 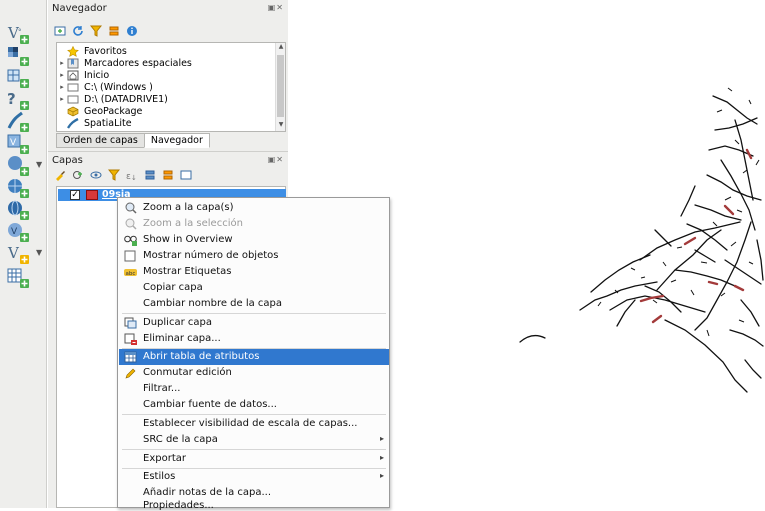 What do you see at coordinates (254, 323) in the screenshot?
I see `menu-item-duplicate-layer: Duplicar capa` at bounding box center [254, 323].